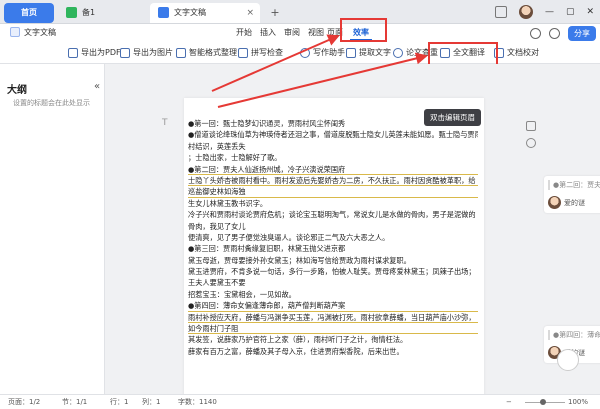 This screenshot has height=409, width=600. What do you see at coordinates (181, 53) in the screenshot?
I see `smart-format-icon` at bounding box center [181, 53].